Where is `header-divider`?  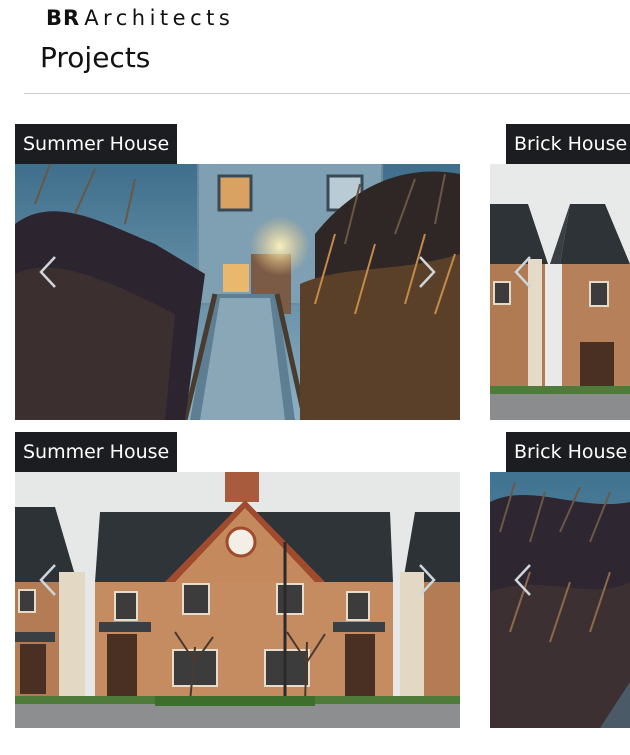 header-divider is located at coordinates (327, 93).